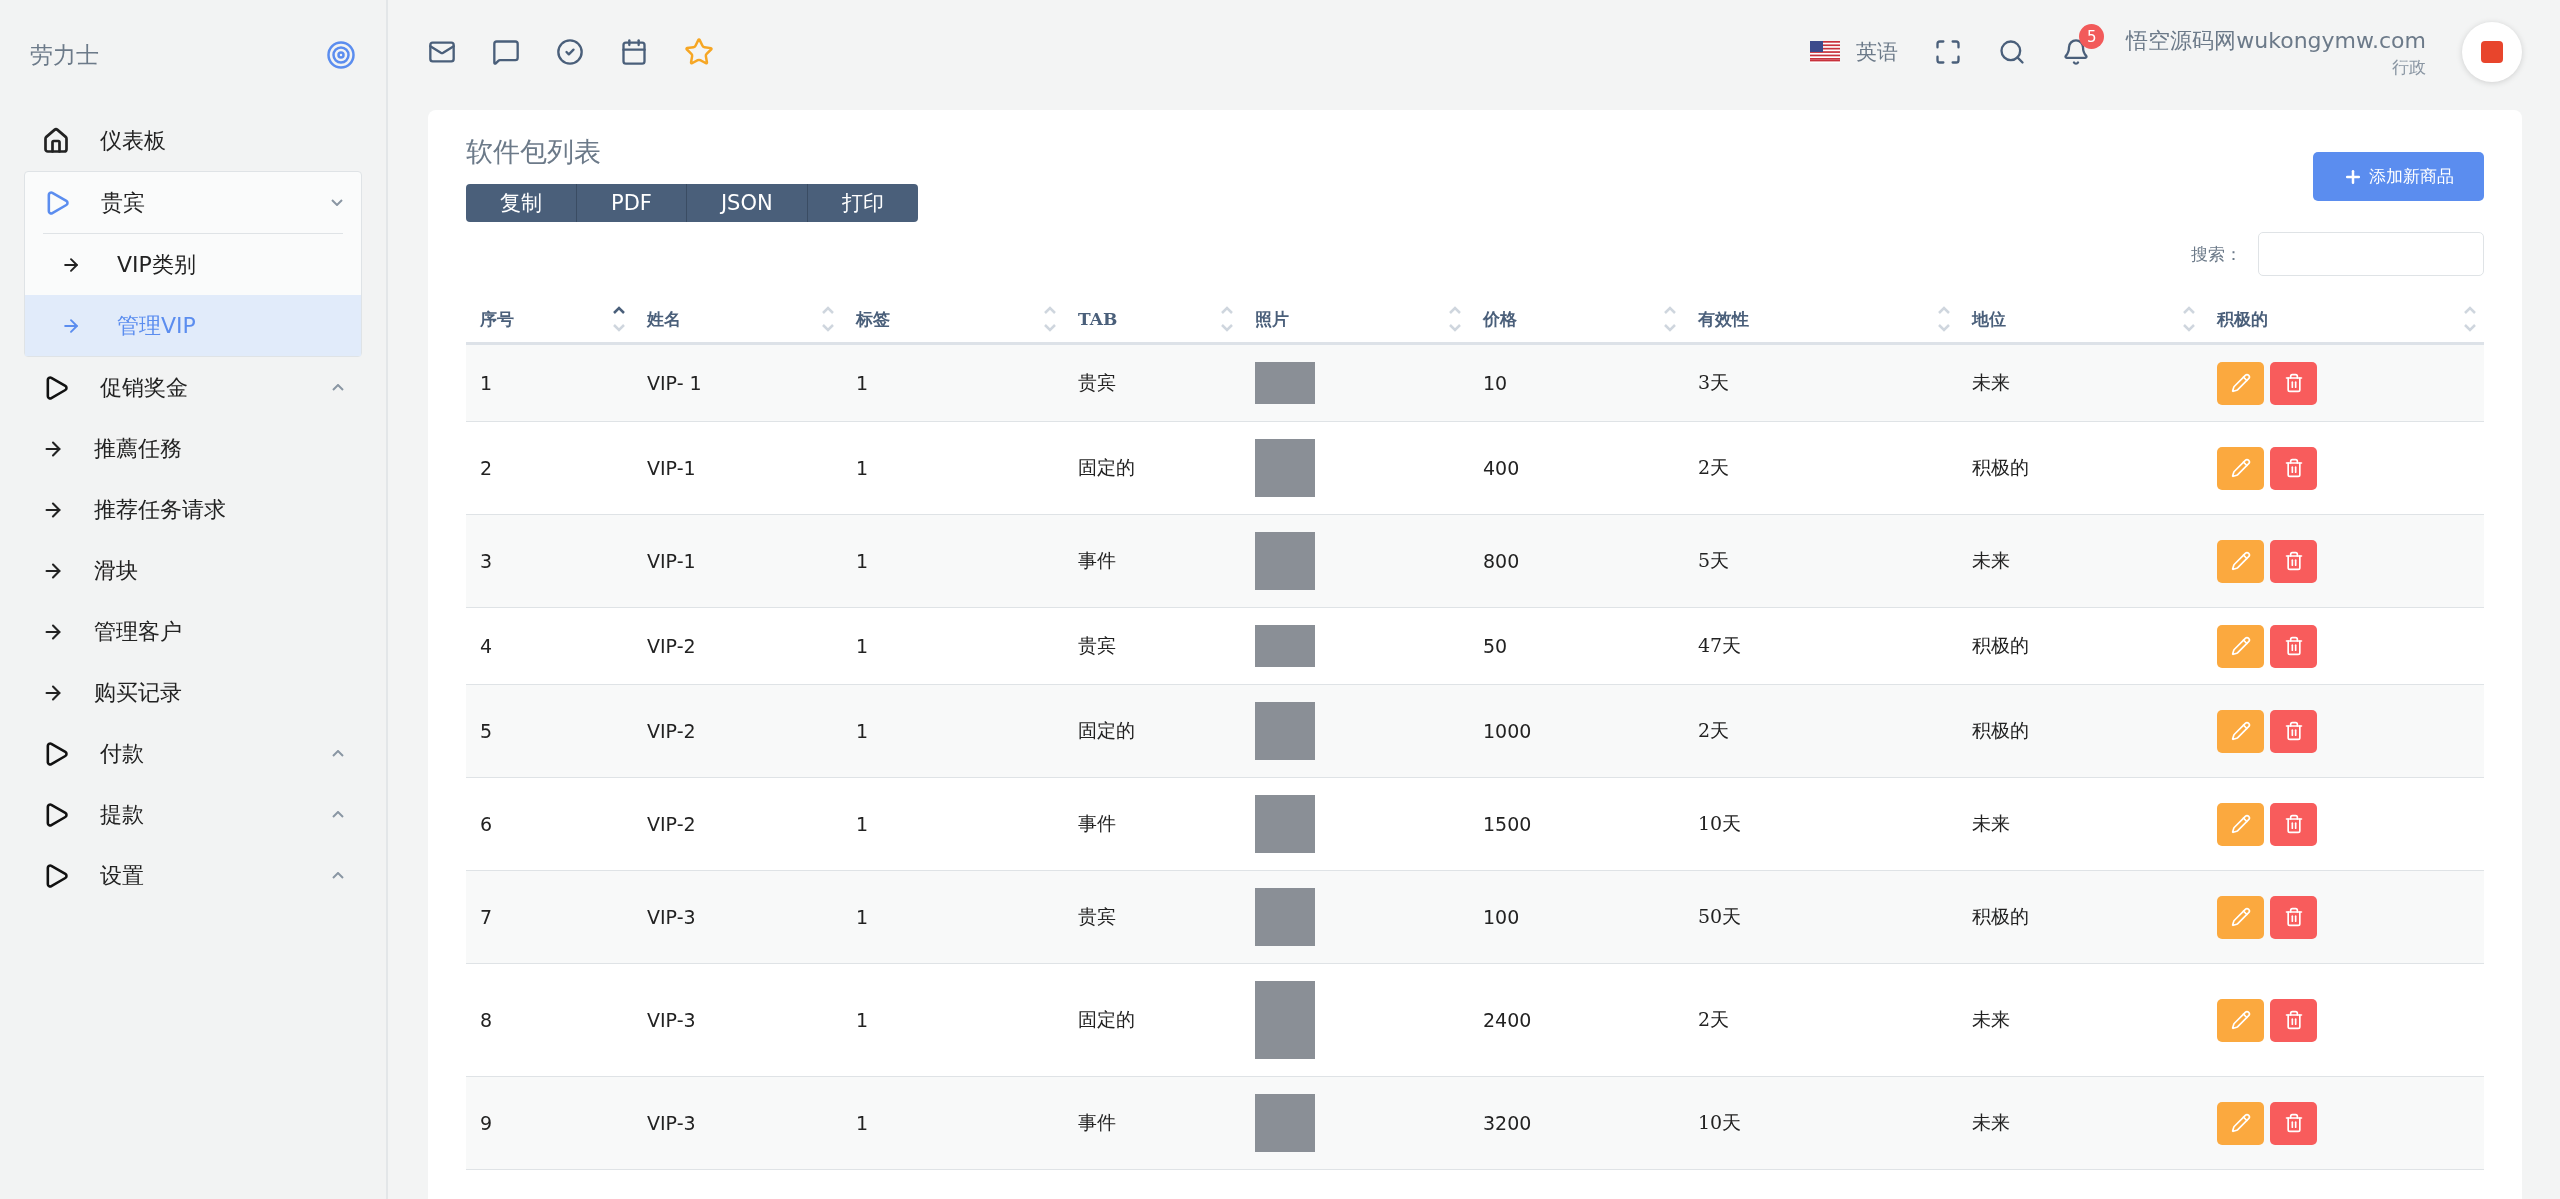  What do you see at coordinates (193, 570) in the screenshot?
I see `sidebar-item: 滑块` at bounding box center [193, 570].